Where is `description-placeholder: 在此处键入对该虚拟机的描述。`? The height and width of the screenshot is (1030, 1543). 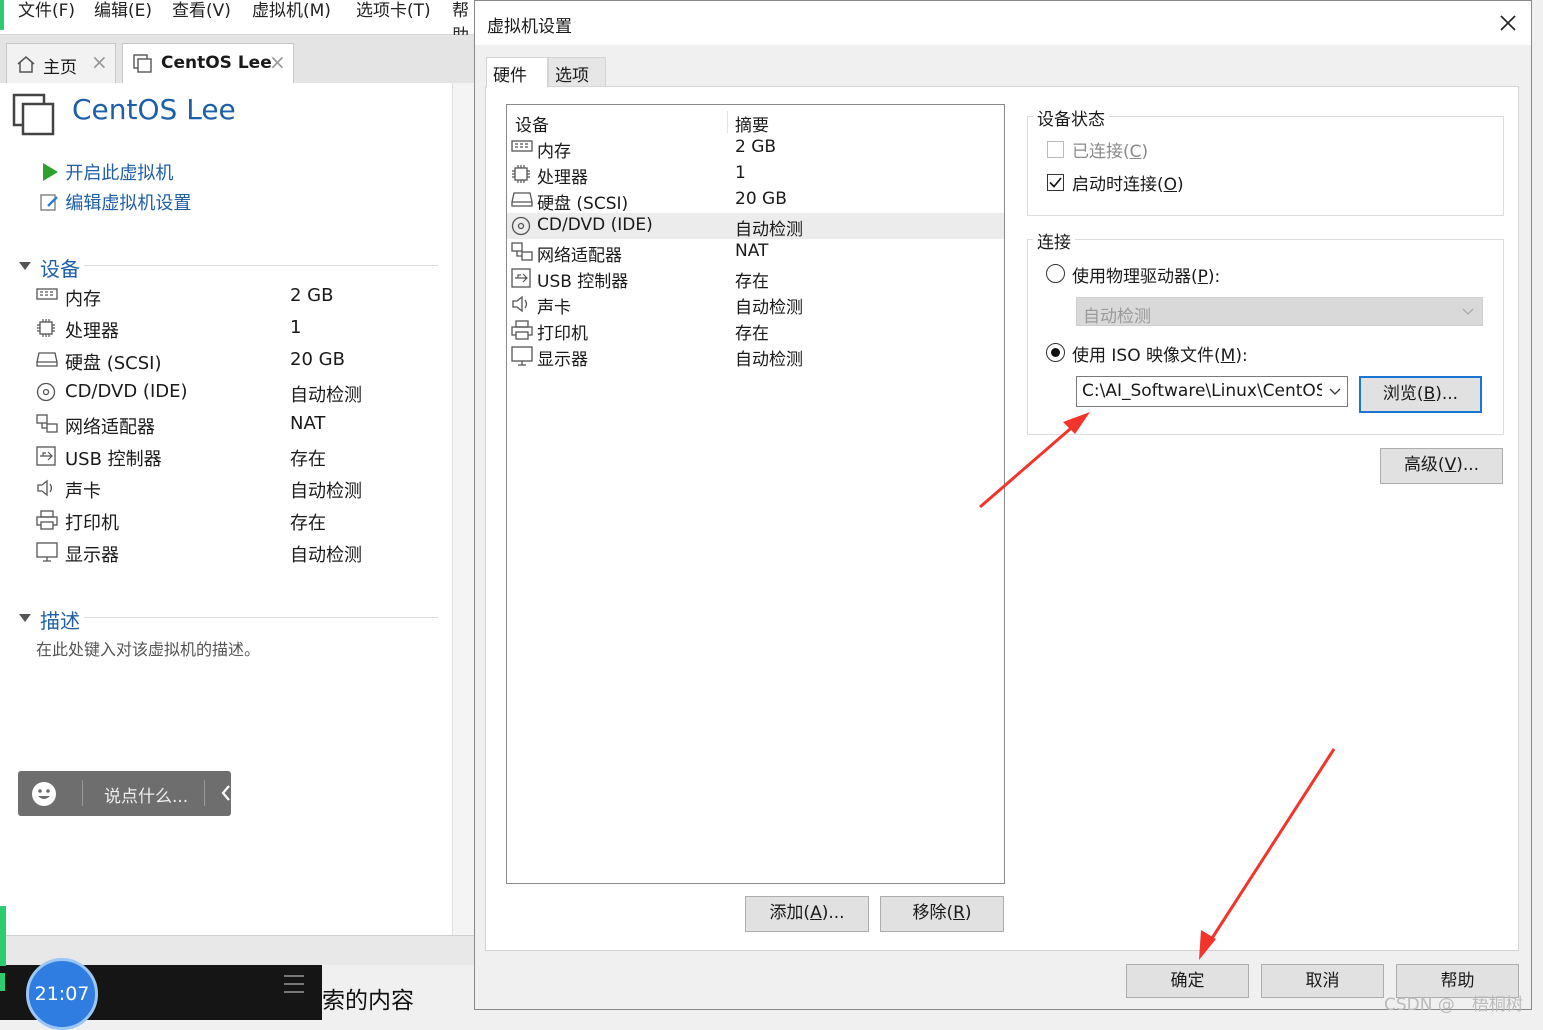 description-placeholder: 在此处键入对该虚拟机的描述。 is located at coordinates (148, 648).